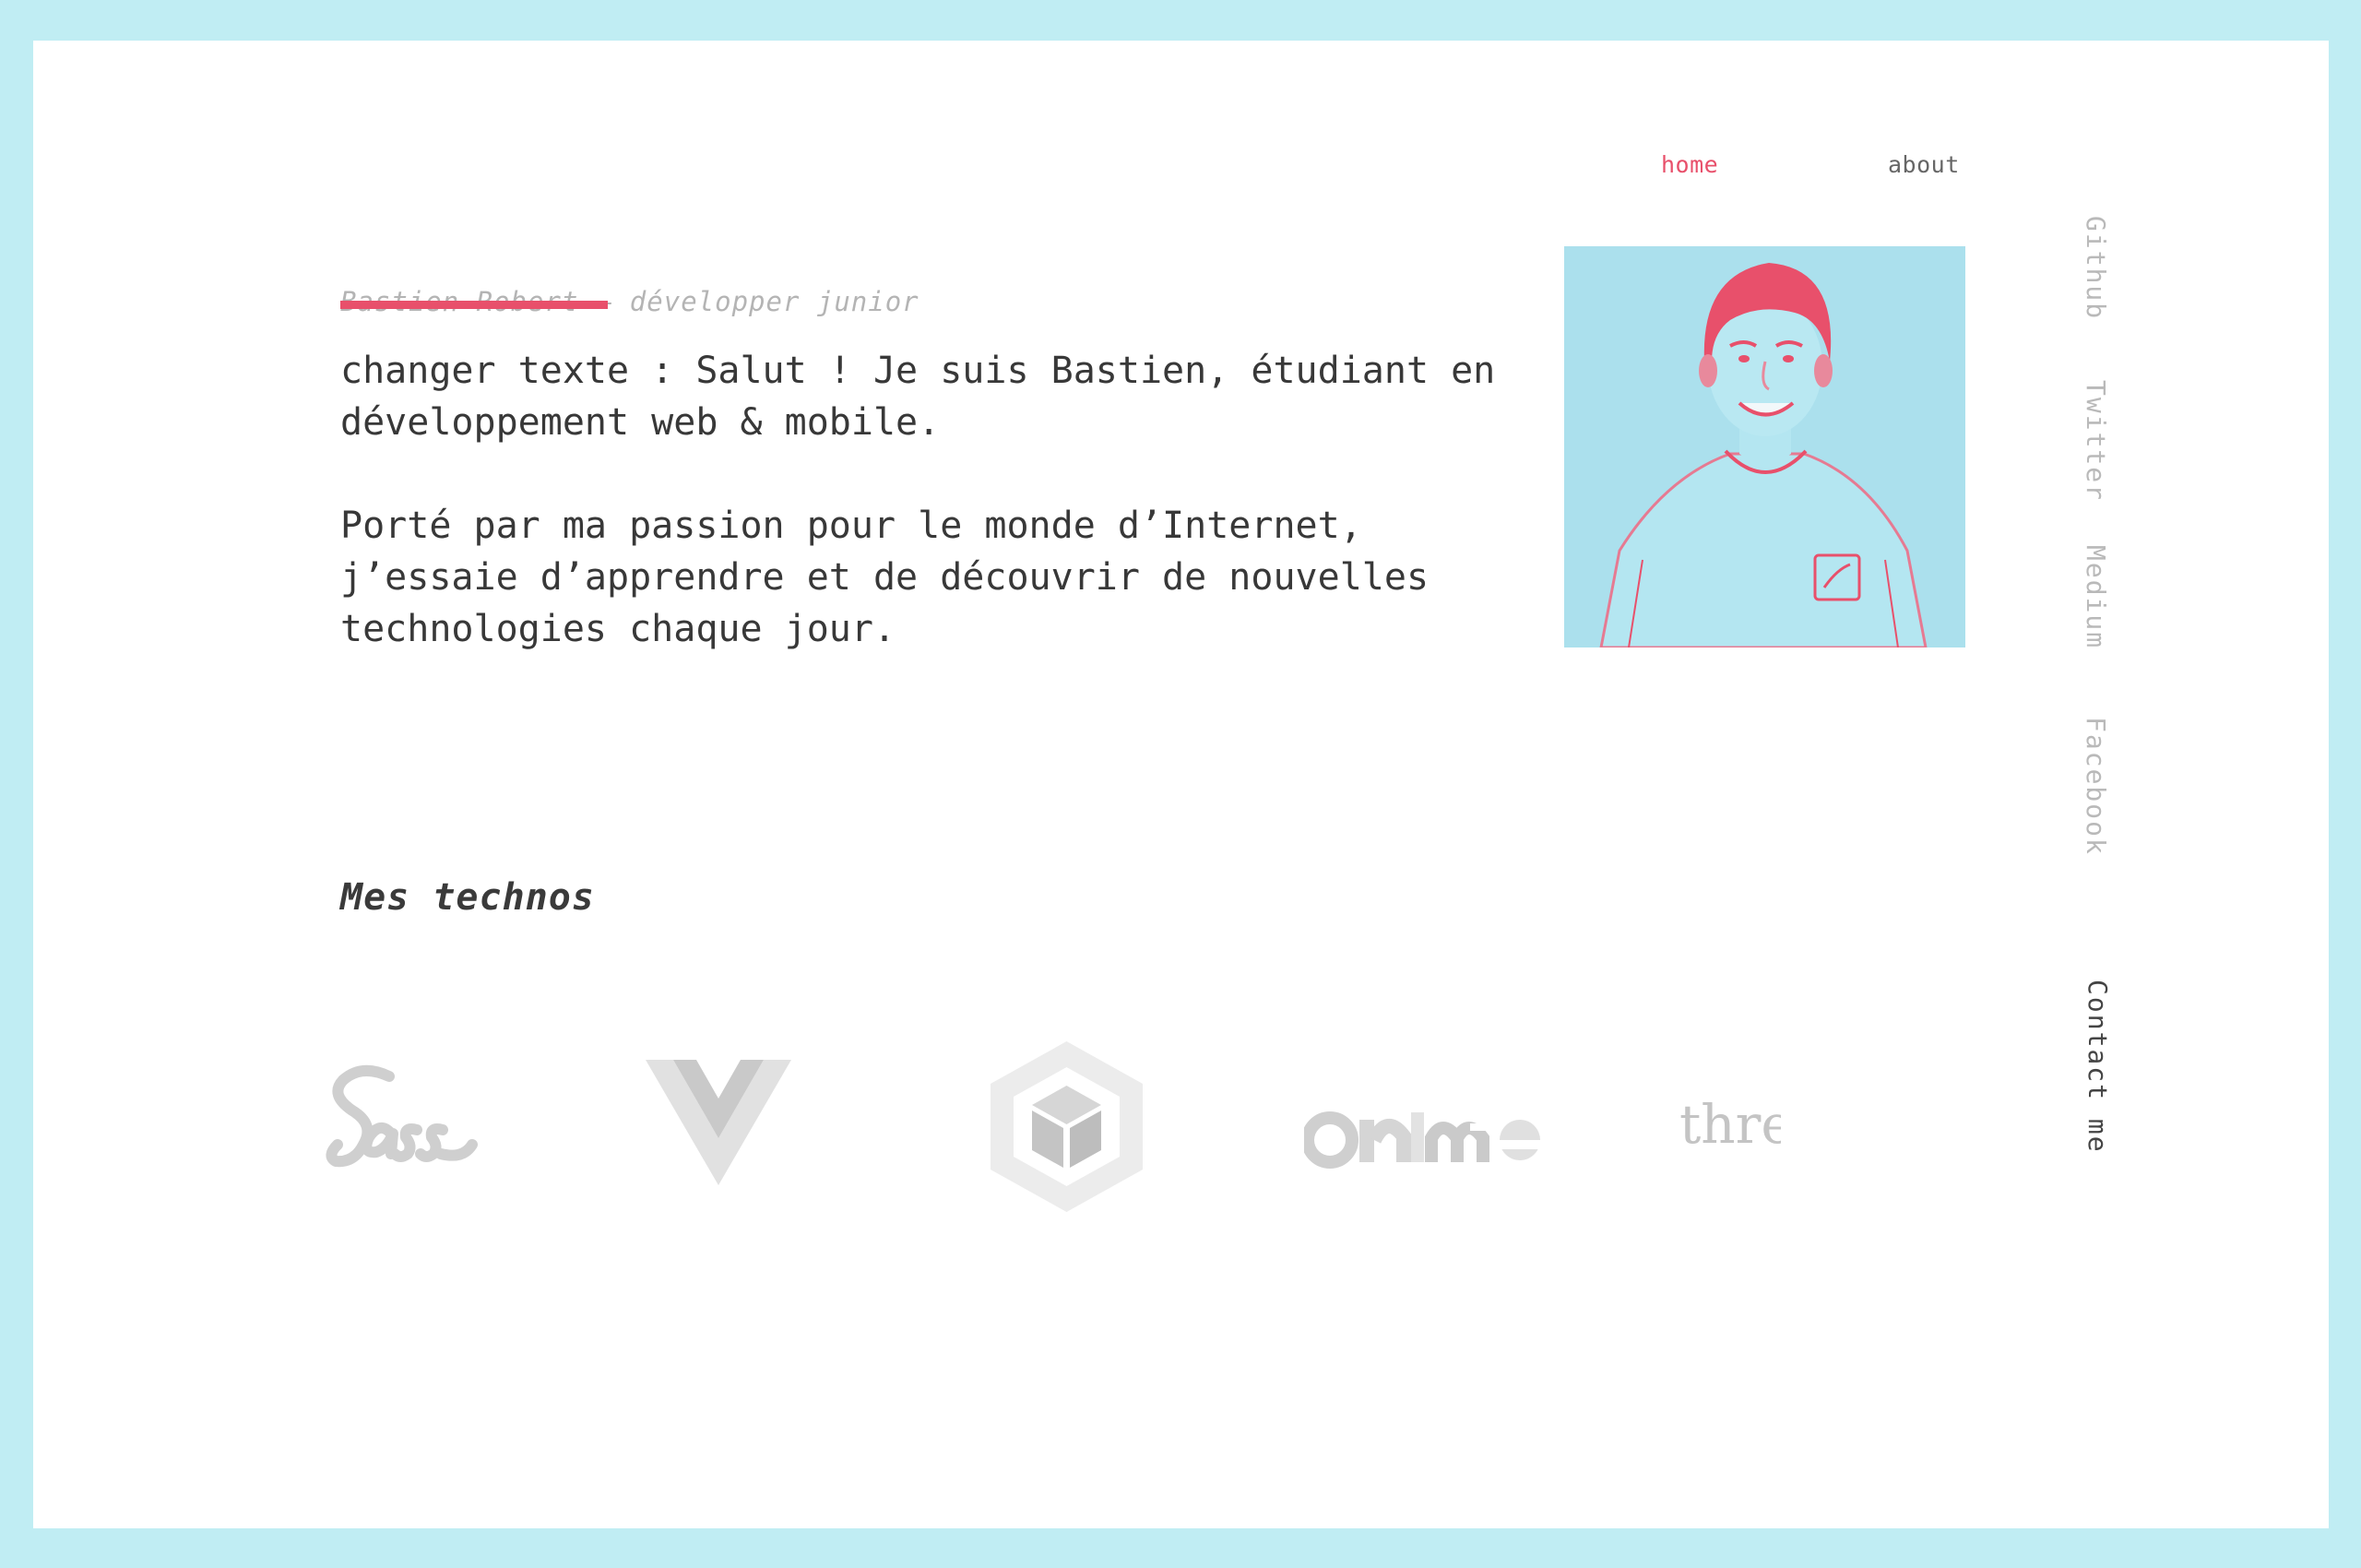 This screenshot has width=2361, height=1568. What do you see at coordinates (2096, 597) in the screenshot?
I see `medium-link: Medium` at bounding box center [2096, 597].